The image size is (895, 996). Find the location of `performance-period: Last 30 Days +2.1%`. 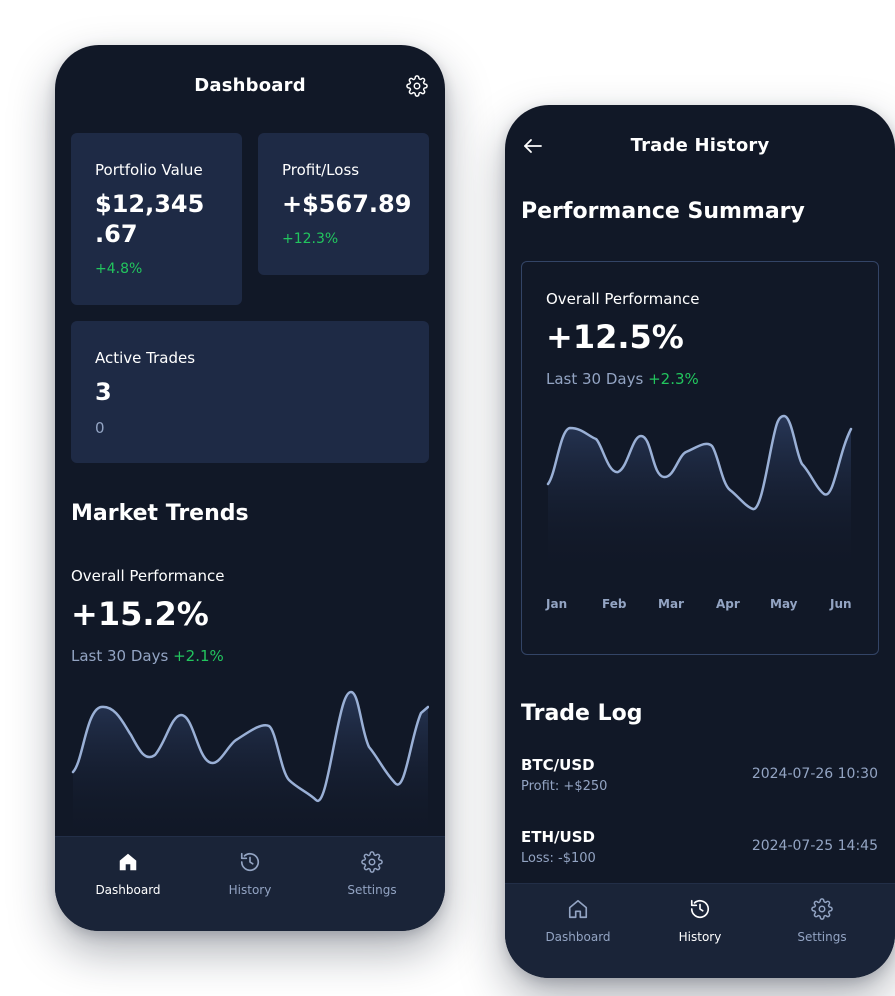

performance-period: Last 30 Days +2.1% is located at coordinates (147, 656).